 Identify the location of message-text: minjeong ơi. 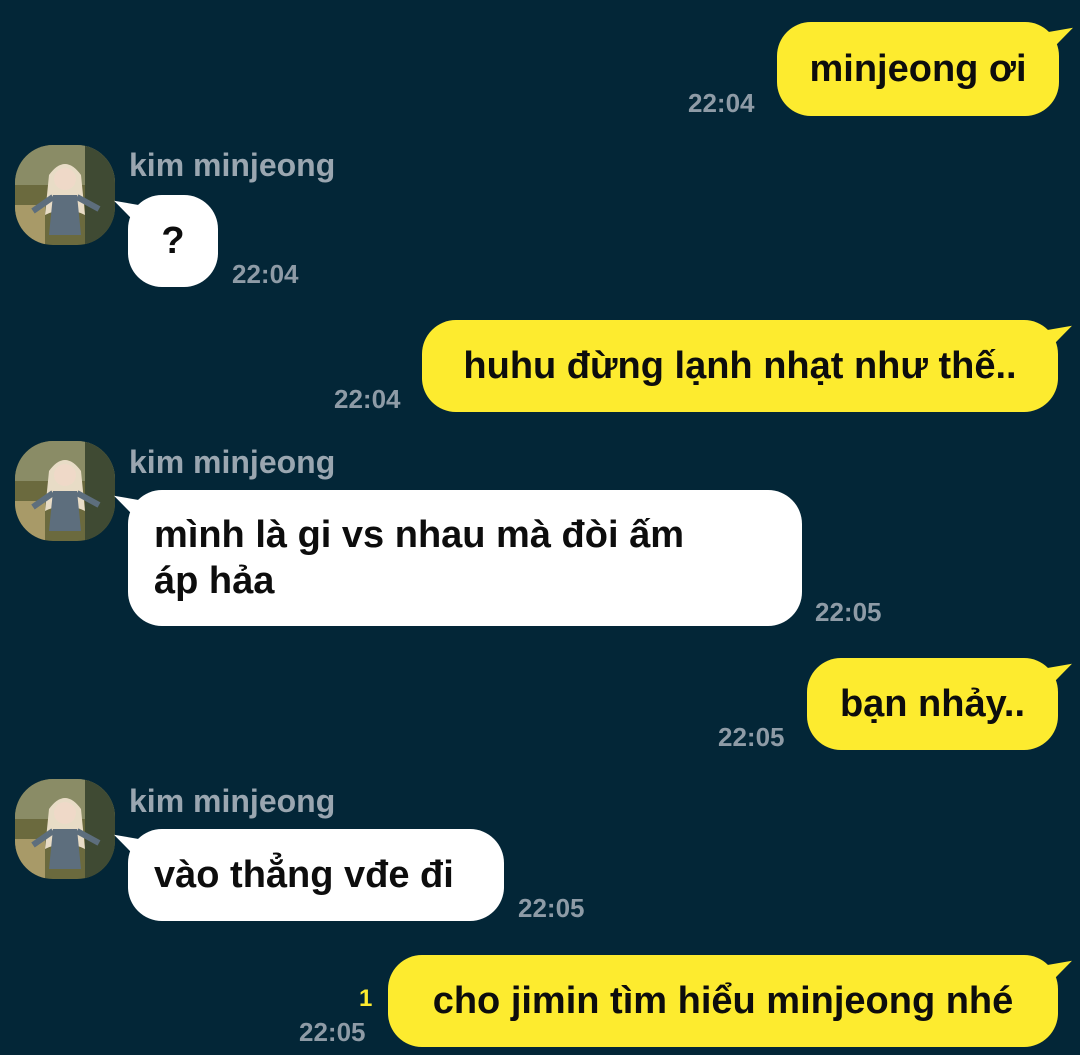
(918, 69).